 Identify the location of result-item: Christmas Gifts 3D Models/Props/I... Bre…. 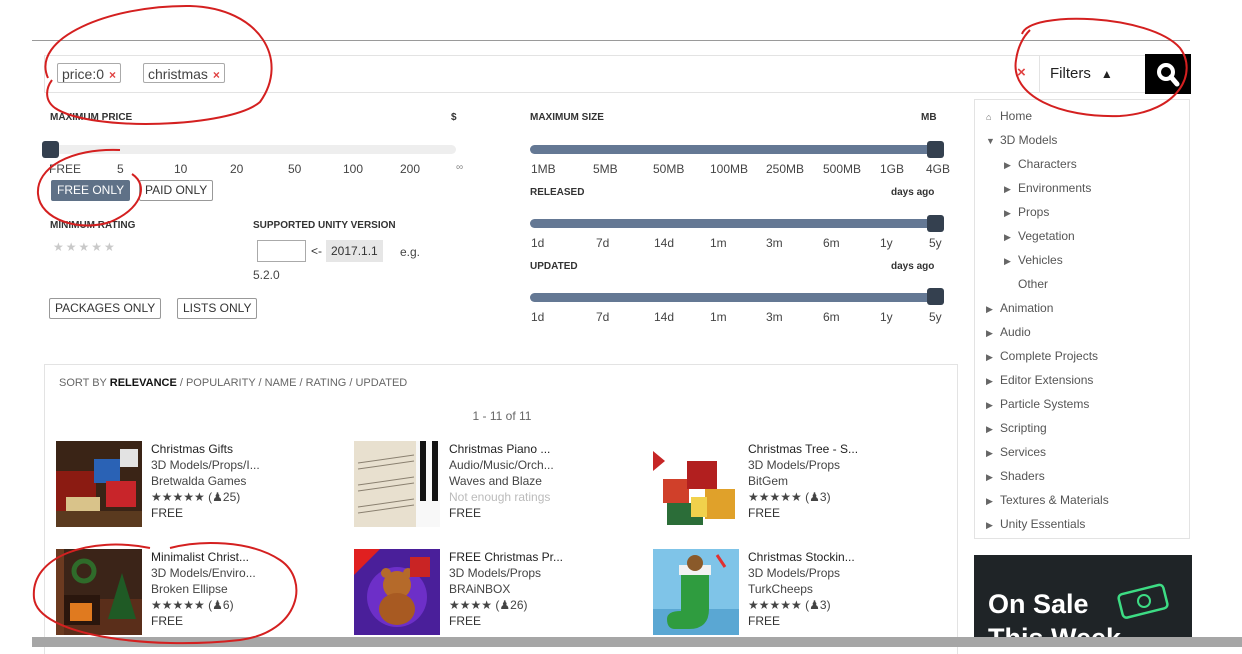
(196, 485).